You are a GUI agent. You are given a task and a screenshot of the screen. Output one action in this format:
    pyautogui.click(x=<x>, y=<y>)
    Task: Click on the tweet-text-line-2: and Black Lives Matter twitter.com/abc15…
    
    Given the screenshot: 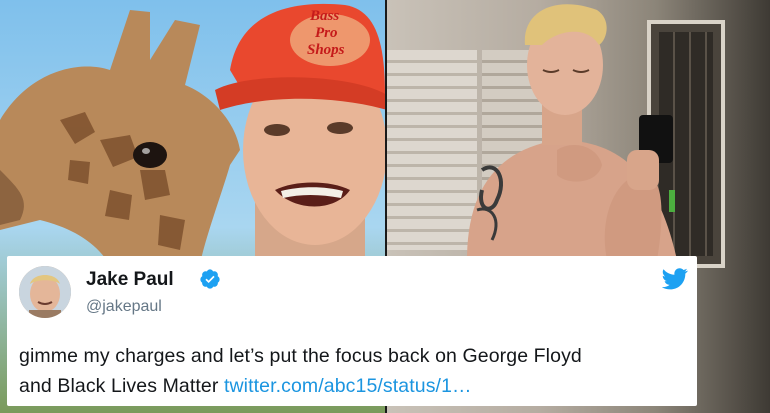 What is the action you would take?
    pyautogui.click(x=354, y=386)
    